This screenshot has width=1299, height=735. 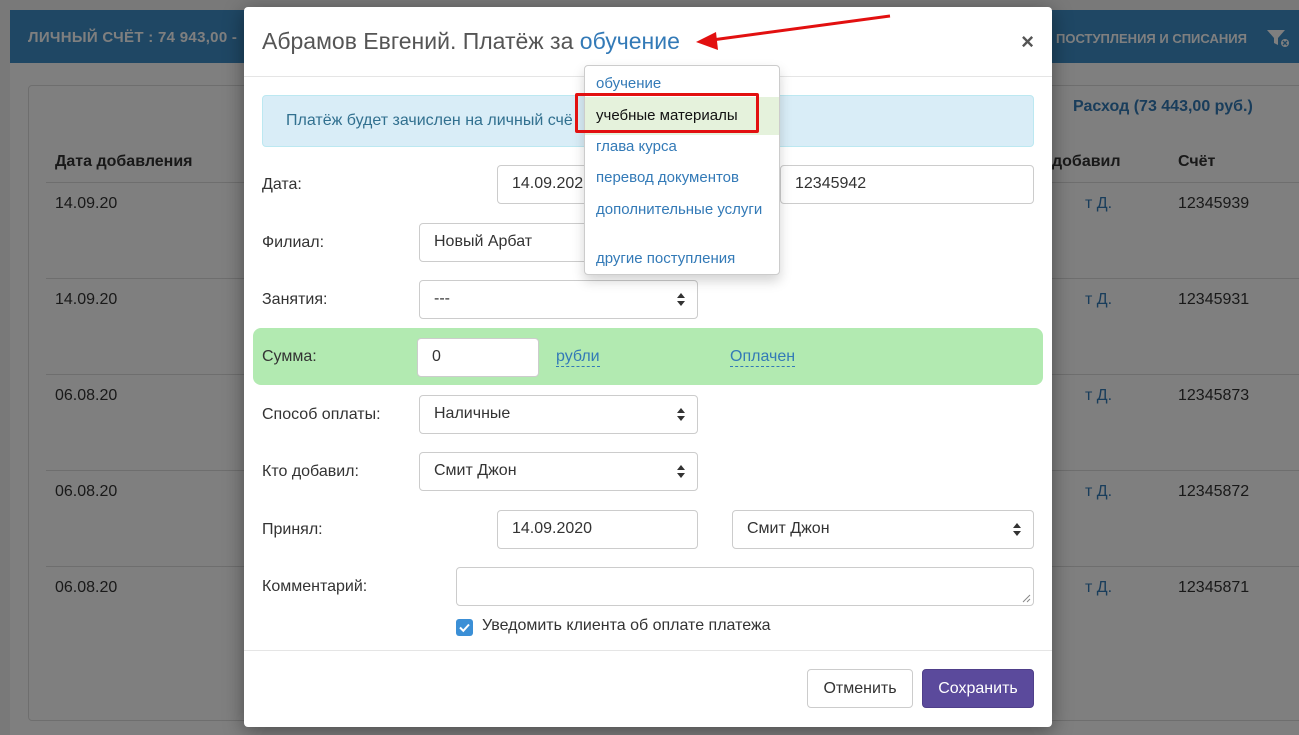 I want to click on resize-grip-icon, so click(x=1026, y=598).